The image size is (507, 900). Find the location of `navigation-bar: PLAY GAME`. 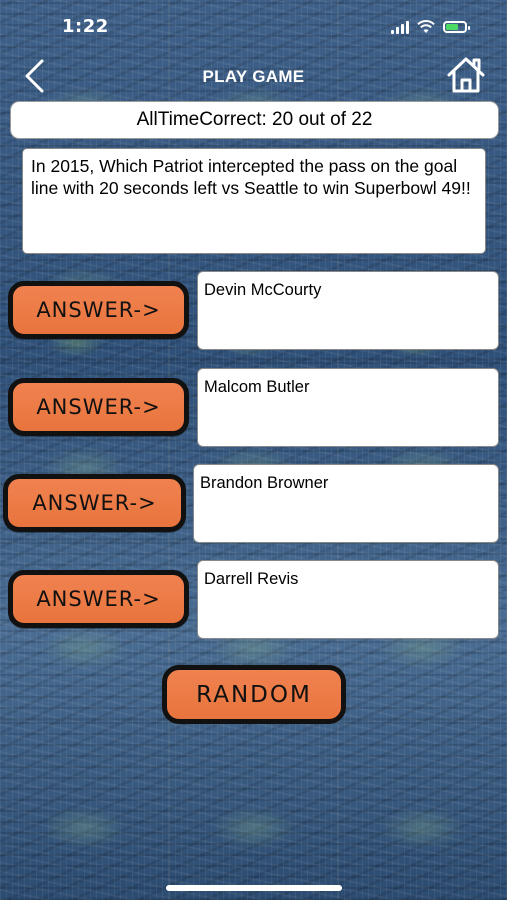

navigation-bar: PLAY GAME is located at coordinates (253, 77).